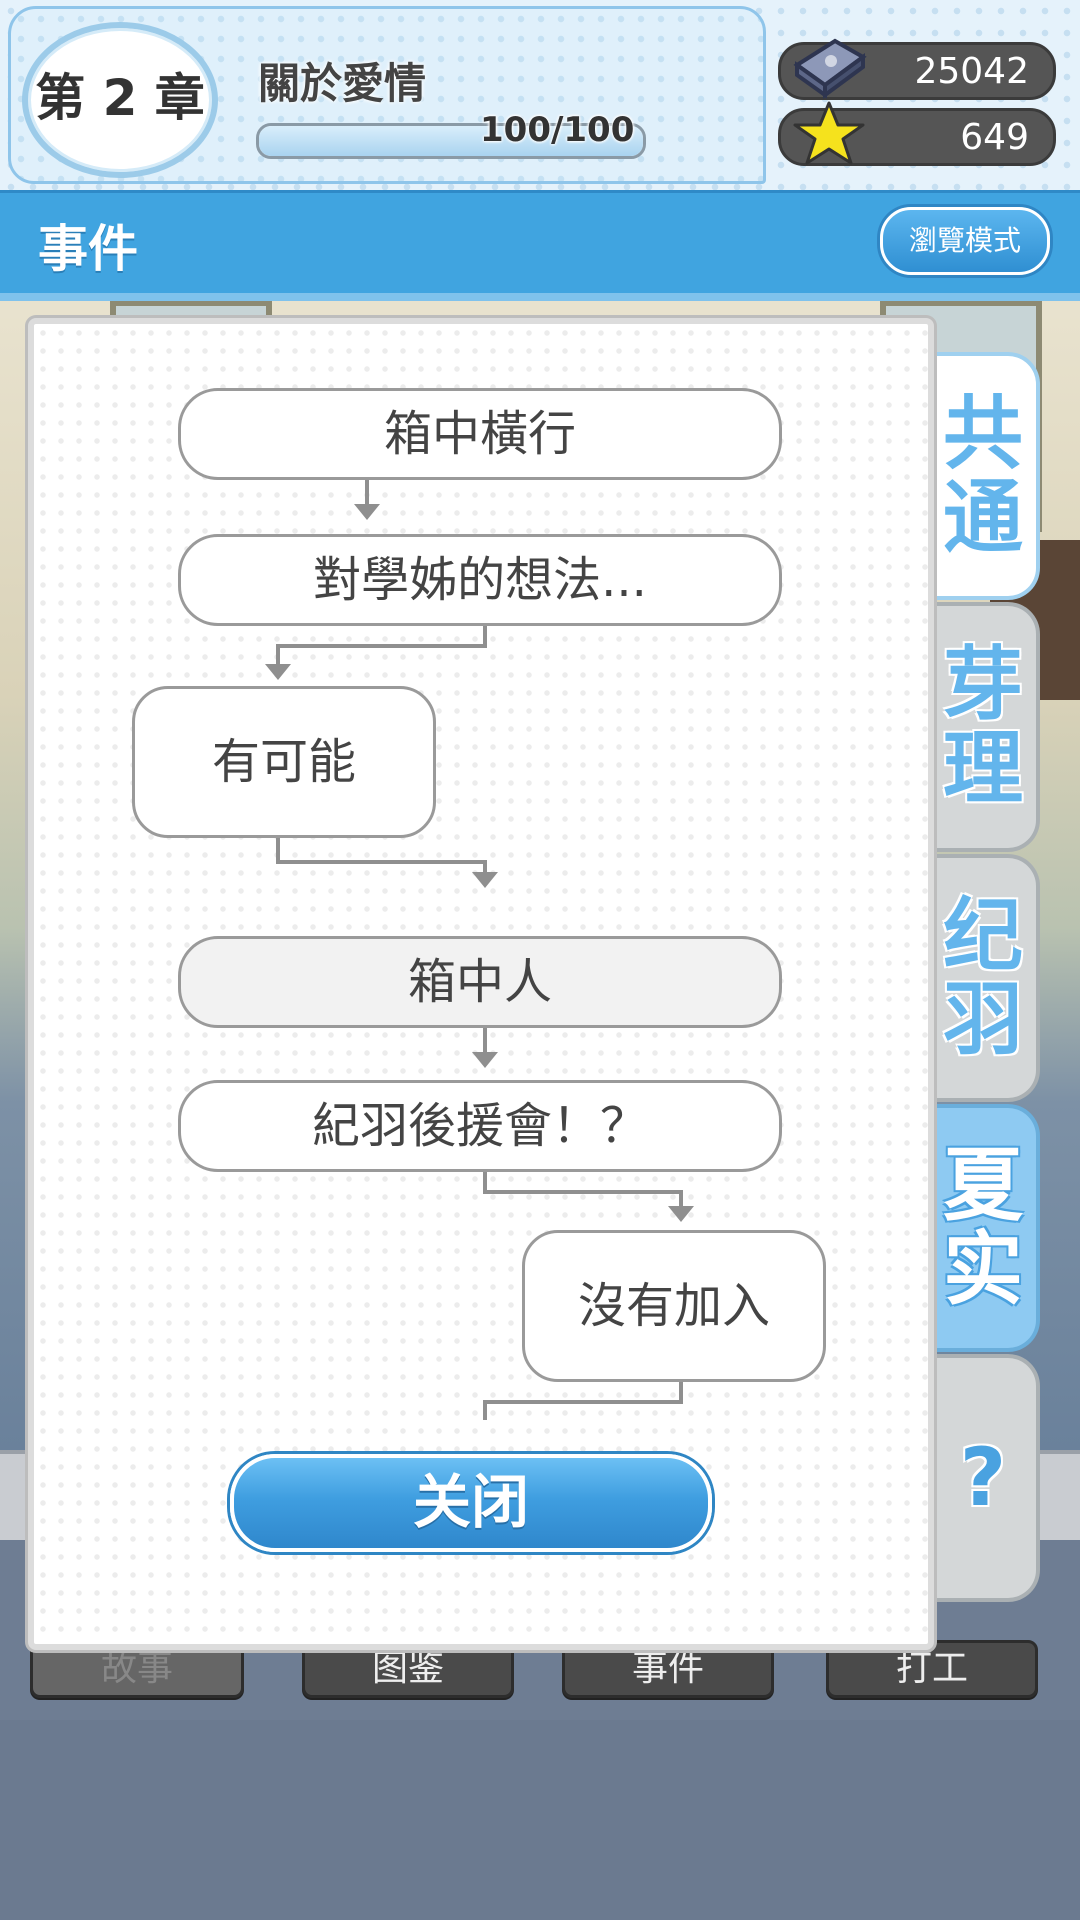 The image size is (1080, 1920). What do you see at coordinates (917, 133) in the screenshot?
I see `star-counter: 649` at bounding box center [917, 133].